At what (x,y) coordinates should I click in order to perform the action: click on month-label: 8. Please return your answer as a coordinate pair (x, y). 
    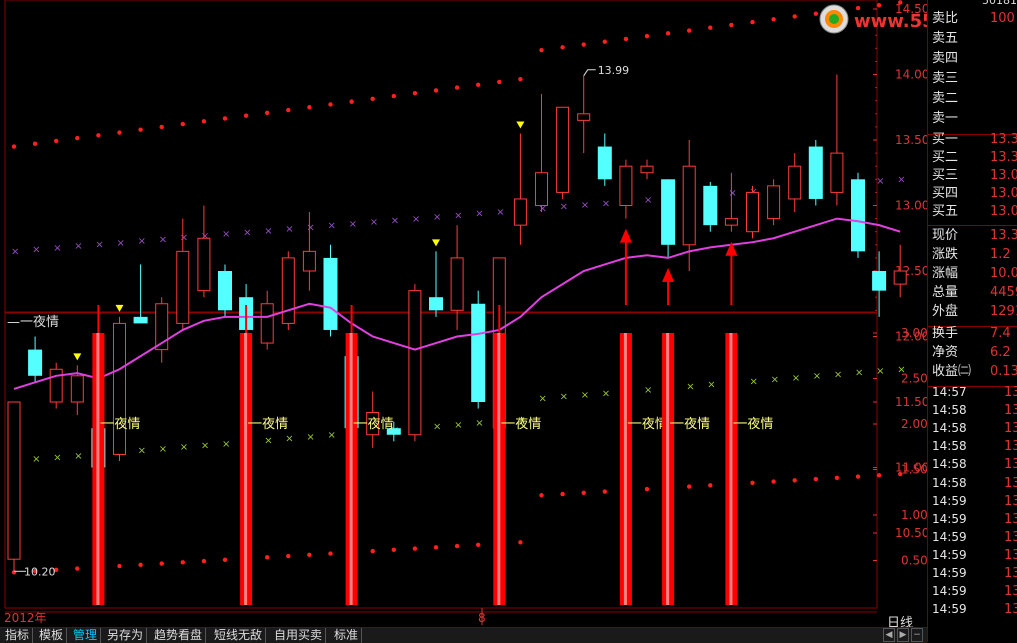
    Looking at the image, I should click on (482, 618).